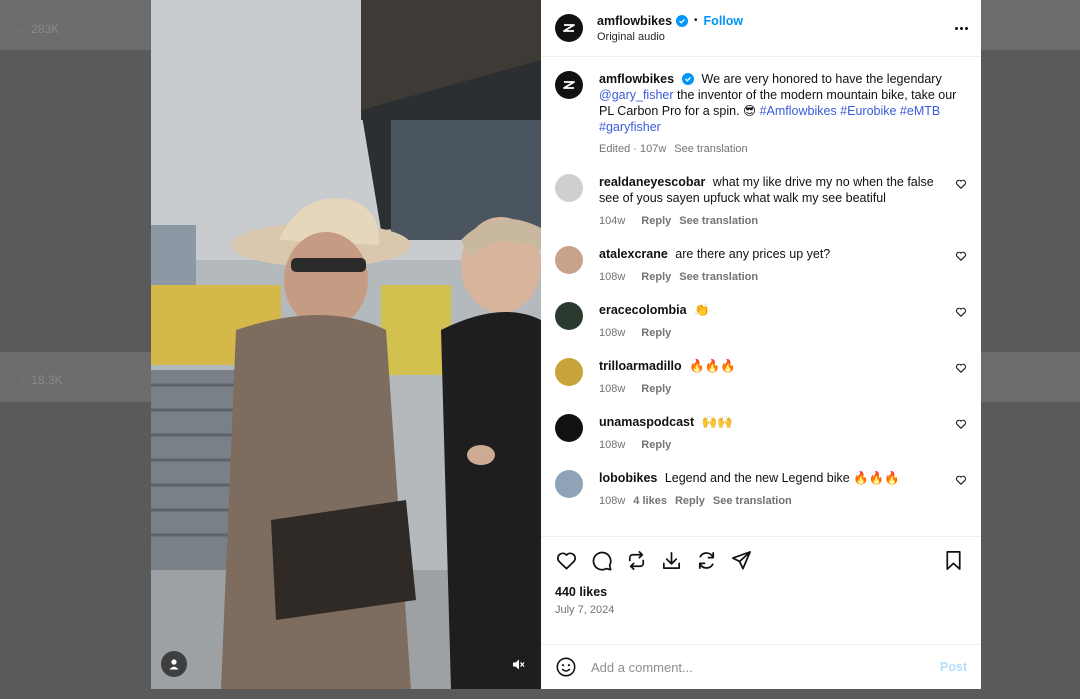 Image resolution: width=1080 pixels, height=699 pixels. What do you see at coordinates (671, 560) in the screenshot?
I see `download-icon` at bounding box center [671, 560].